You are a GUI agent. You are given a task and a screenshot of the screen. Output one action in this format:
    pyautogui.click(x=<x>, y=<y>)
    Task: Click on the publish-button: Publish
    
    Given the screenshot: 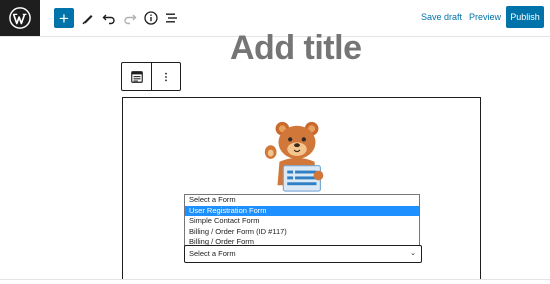 What is the action you would take?
    pyautogui.click(x=525, y=17)
    